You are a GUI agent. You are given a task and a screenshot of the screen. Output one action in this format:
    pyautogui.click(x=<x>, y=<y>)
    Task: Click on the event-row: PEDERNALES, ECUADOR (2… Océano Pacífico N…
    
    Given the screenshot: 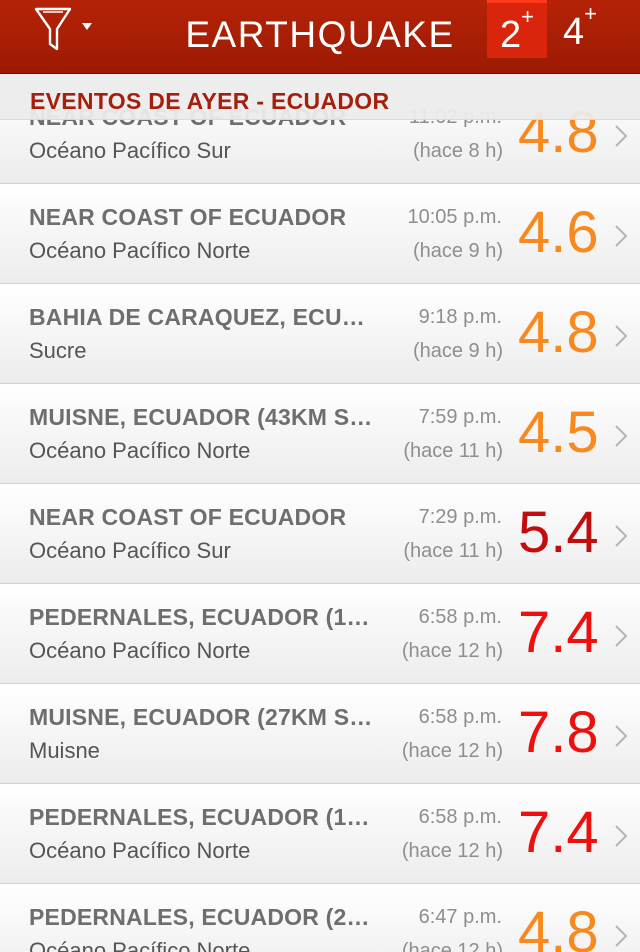 What is the action you would take?
    pyautogui.click(x=320, y=918)
    